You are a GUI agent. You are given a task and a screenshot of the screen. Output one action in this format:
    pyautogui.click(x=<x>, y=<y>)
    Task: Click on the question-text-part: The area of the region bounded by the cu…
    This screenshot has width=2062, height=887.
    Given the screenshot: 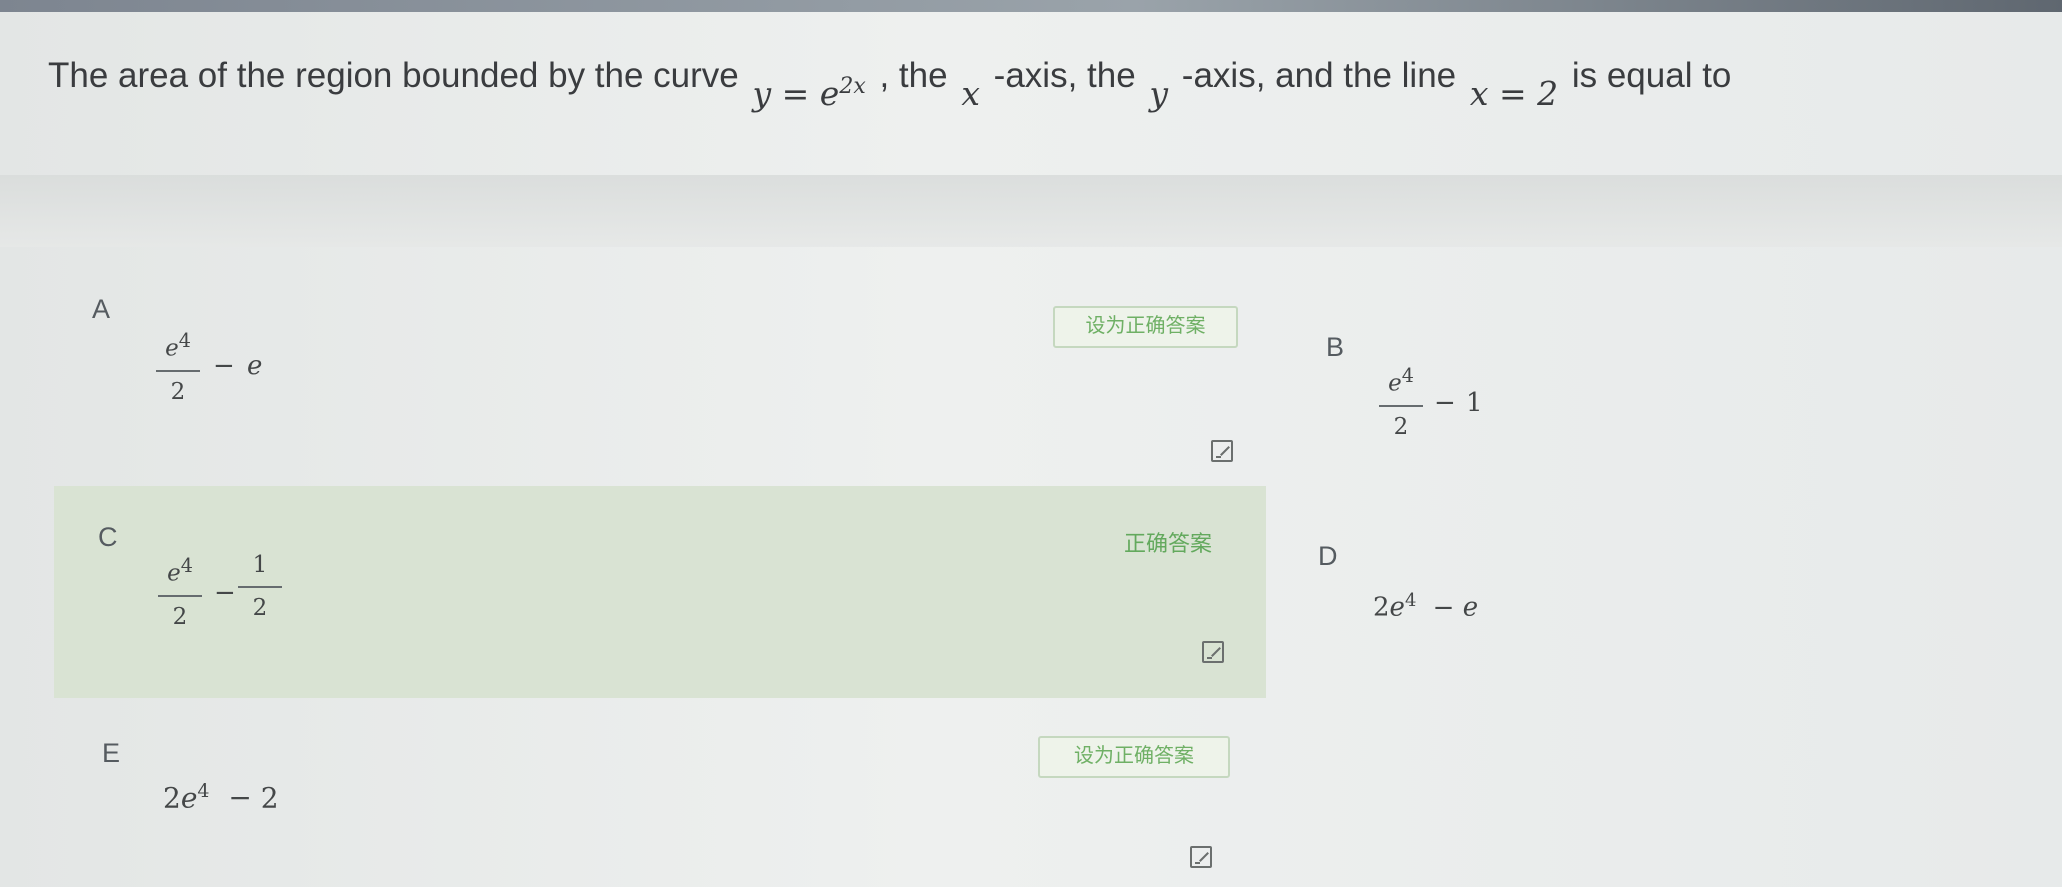 What is the action you would take?
    pyautogui.click(x=393, y=75)
    